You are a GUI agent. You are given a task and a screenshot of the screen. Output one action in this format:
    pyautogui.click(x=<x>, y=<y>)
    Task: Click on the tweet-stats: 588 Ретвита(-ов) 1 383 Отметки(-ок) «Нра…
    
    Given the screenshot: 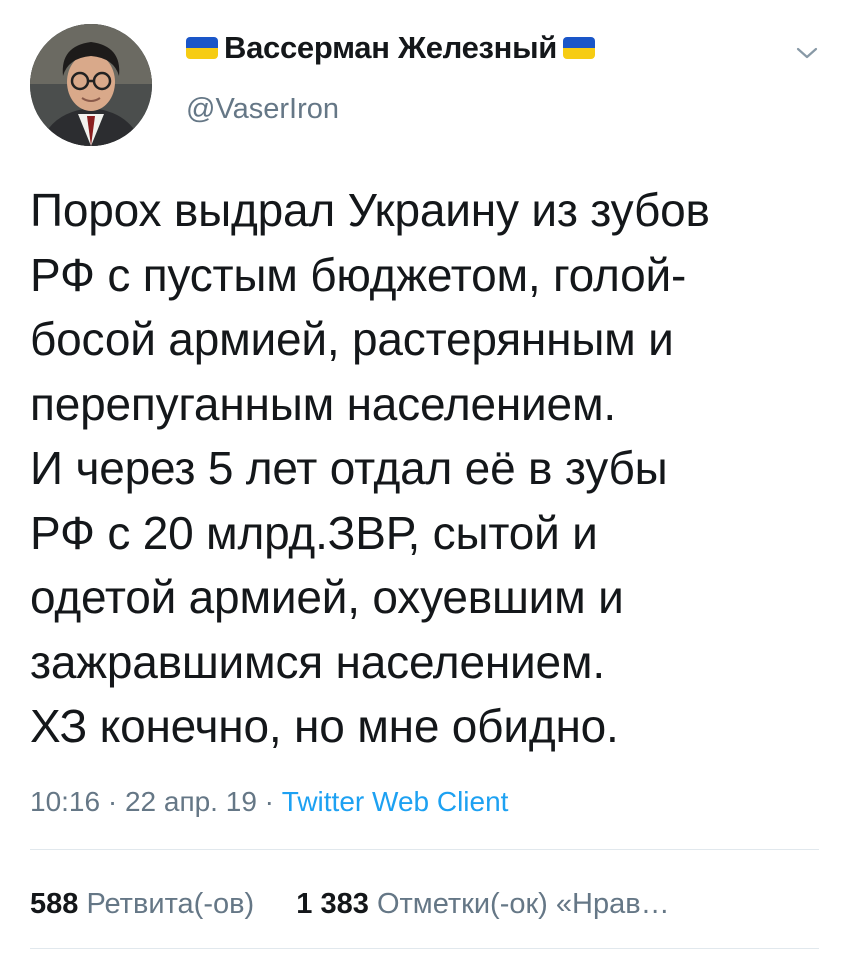 What is the action you would take?
    pyautogui.click(x=350, y=904)
    